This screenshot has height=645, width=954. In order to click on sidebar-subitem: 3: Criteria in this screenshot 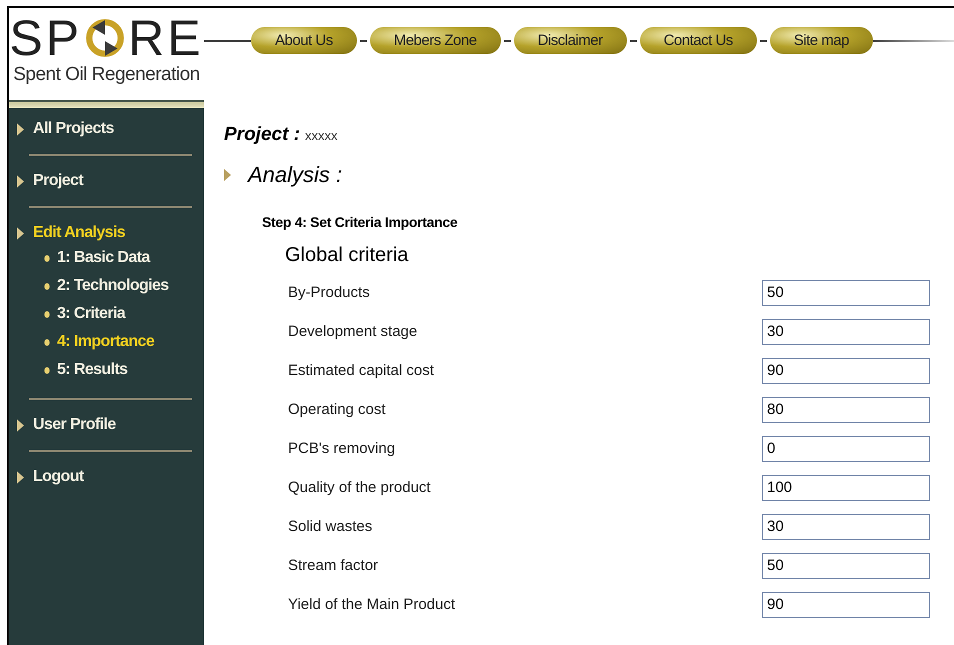, I will do `click(91, 314)`.